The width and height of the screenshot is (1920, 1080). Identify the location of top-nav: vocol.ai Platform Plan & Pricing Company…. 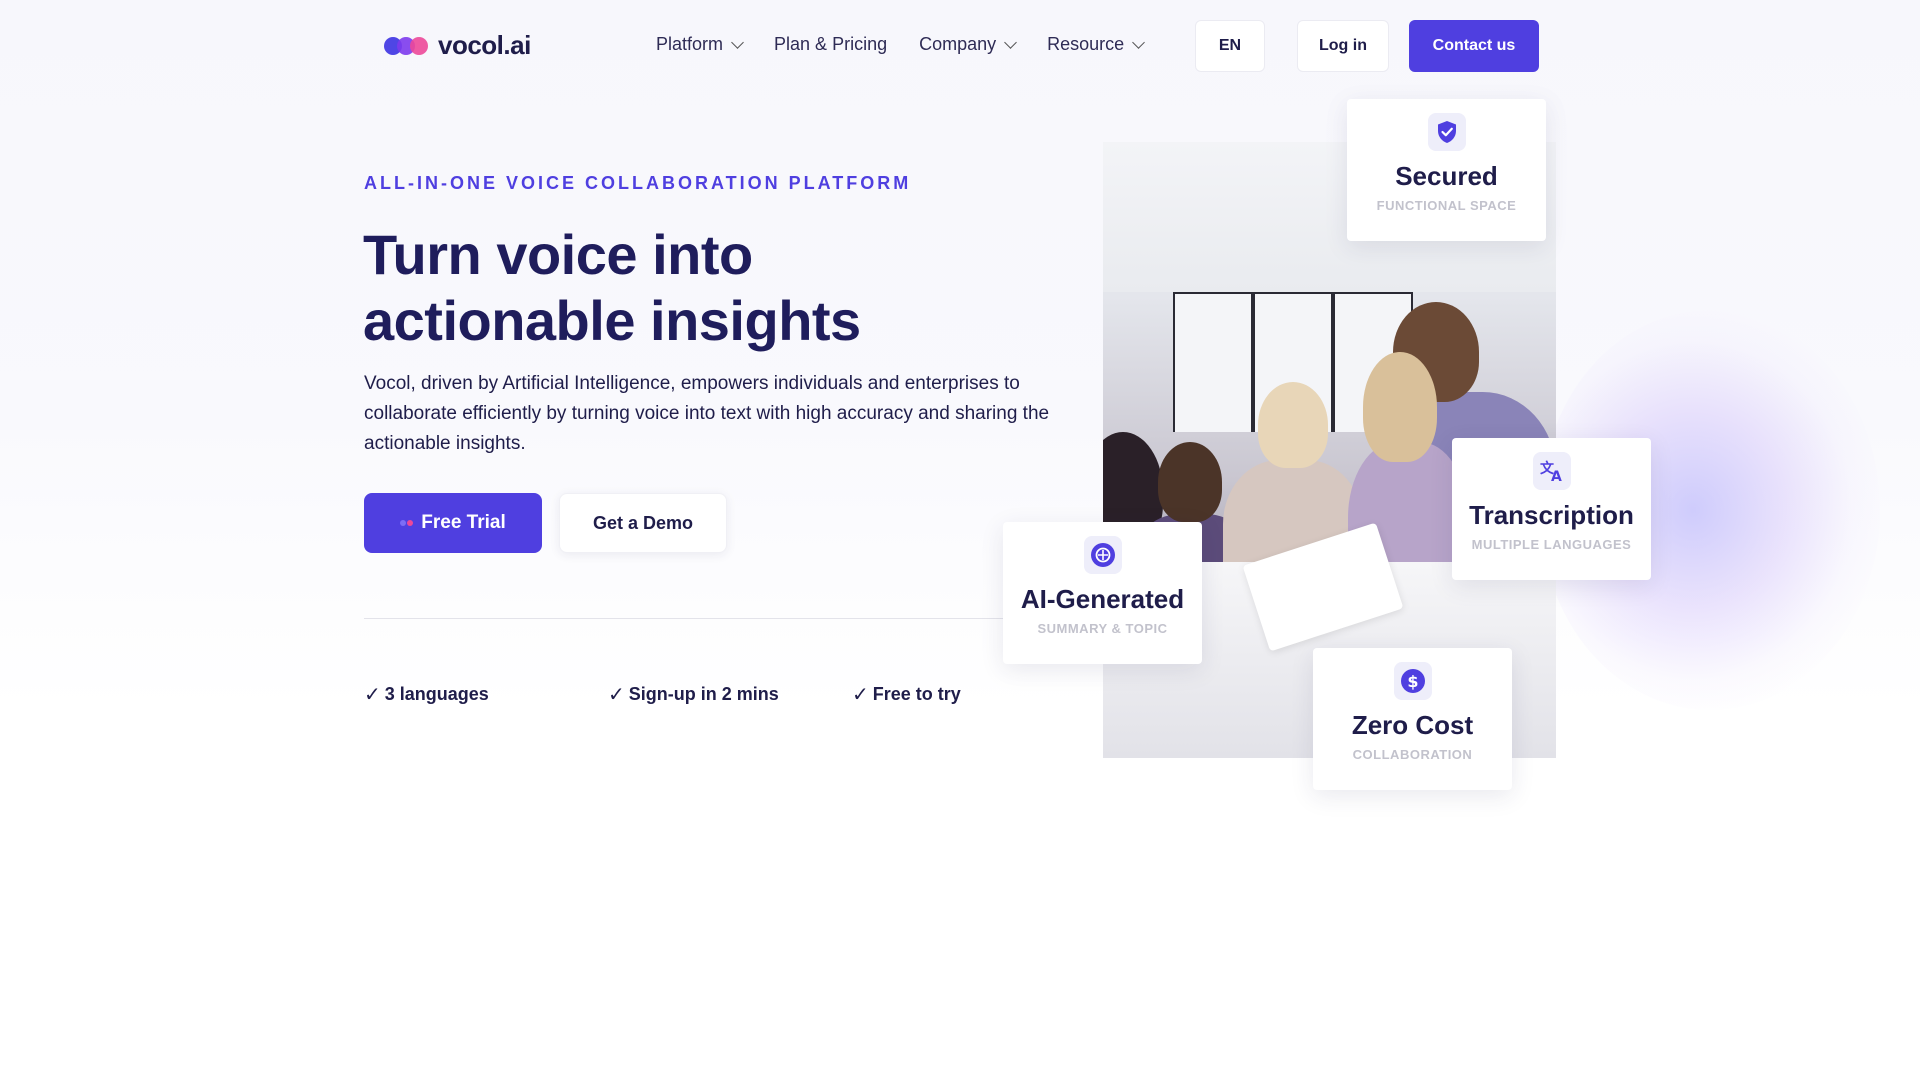
(960, 46).